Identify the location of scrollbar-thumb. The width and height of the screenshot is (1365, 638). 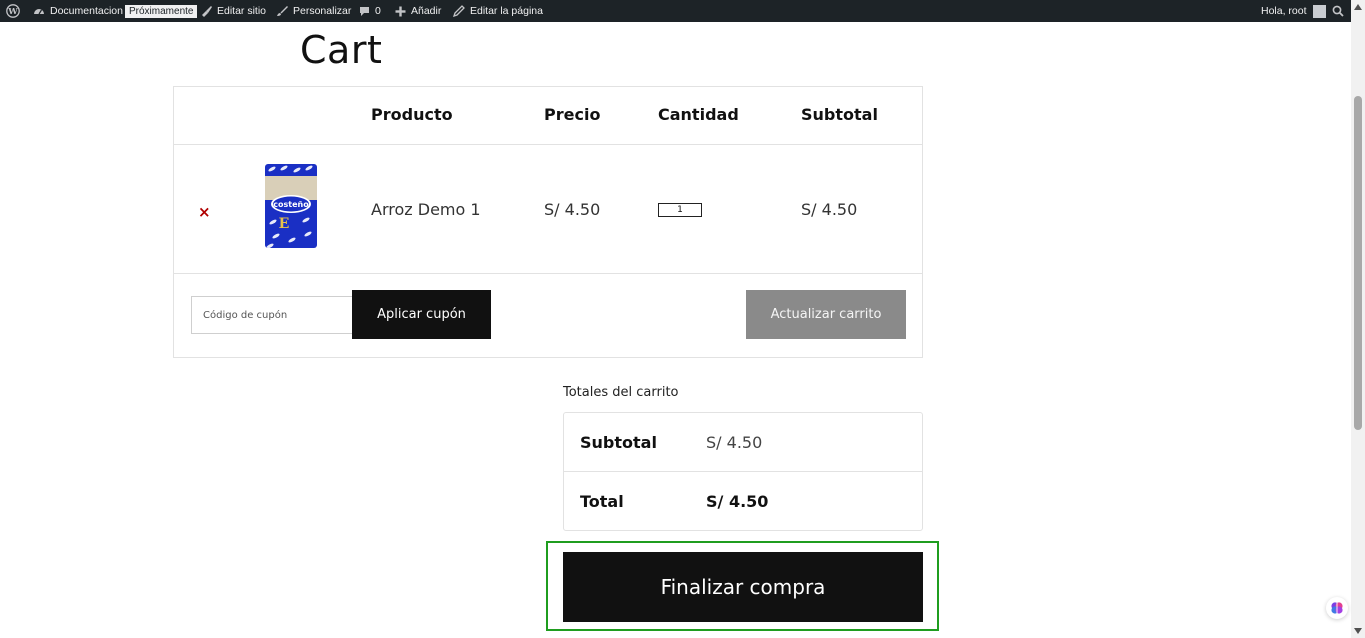
(1358, 263).